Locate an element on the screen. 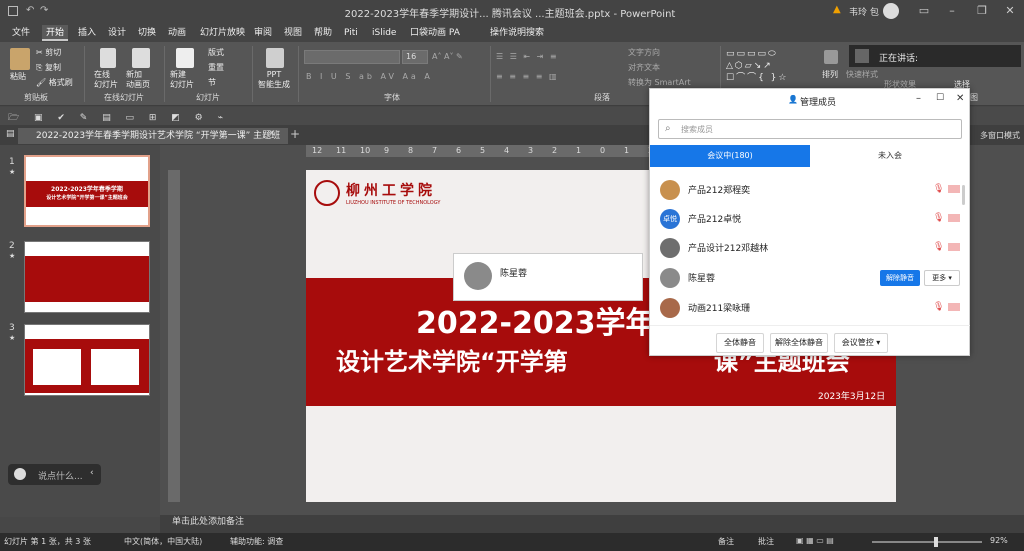 Image resolution: width=1024 pixels, height=551 pixels. member-row: 动画211梁咏珊 🎙 is located at coordinates (810, 307).